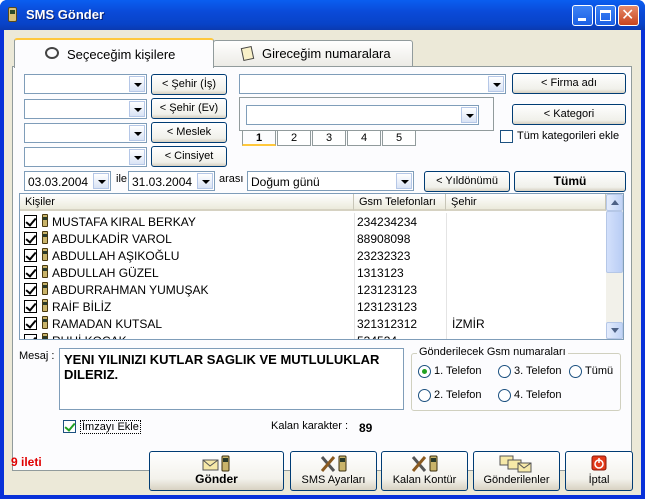 This screenshot has height=499, width=645. I want to click on table-row: RUHİ KOÇAK 534534, so click(315, 335).